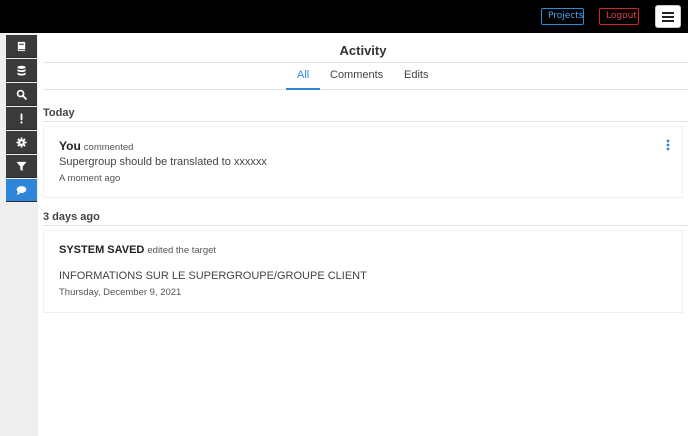 The width and height of the screenshot is (688, 436). I want to click on divider, so click(365, 62).